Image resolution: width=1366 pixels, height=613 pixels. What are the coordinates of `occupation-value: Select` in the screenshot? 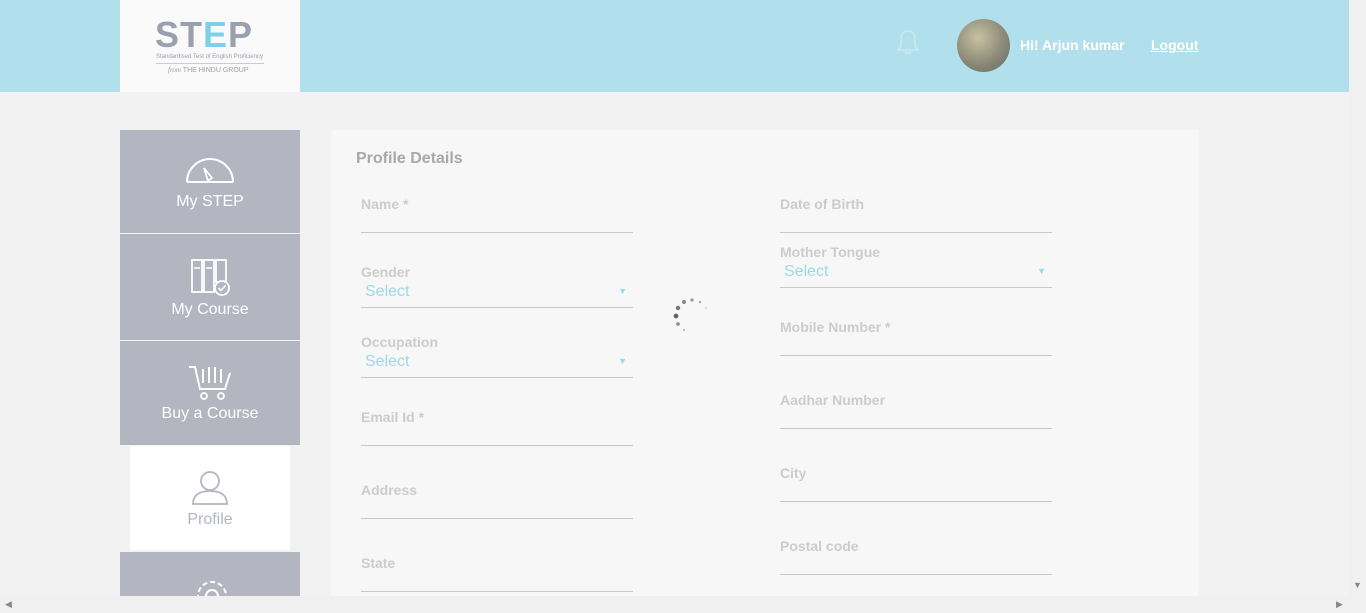 It's located at (387, 361).